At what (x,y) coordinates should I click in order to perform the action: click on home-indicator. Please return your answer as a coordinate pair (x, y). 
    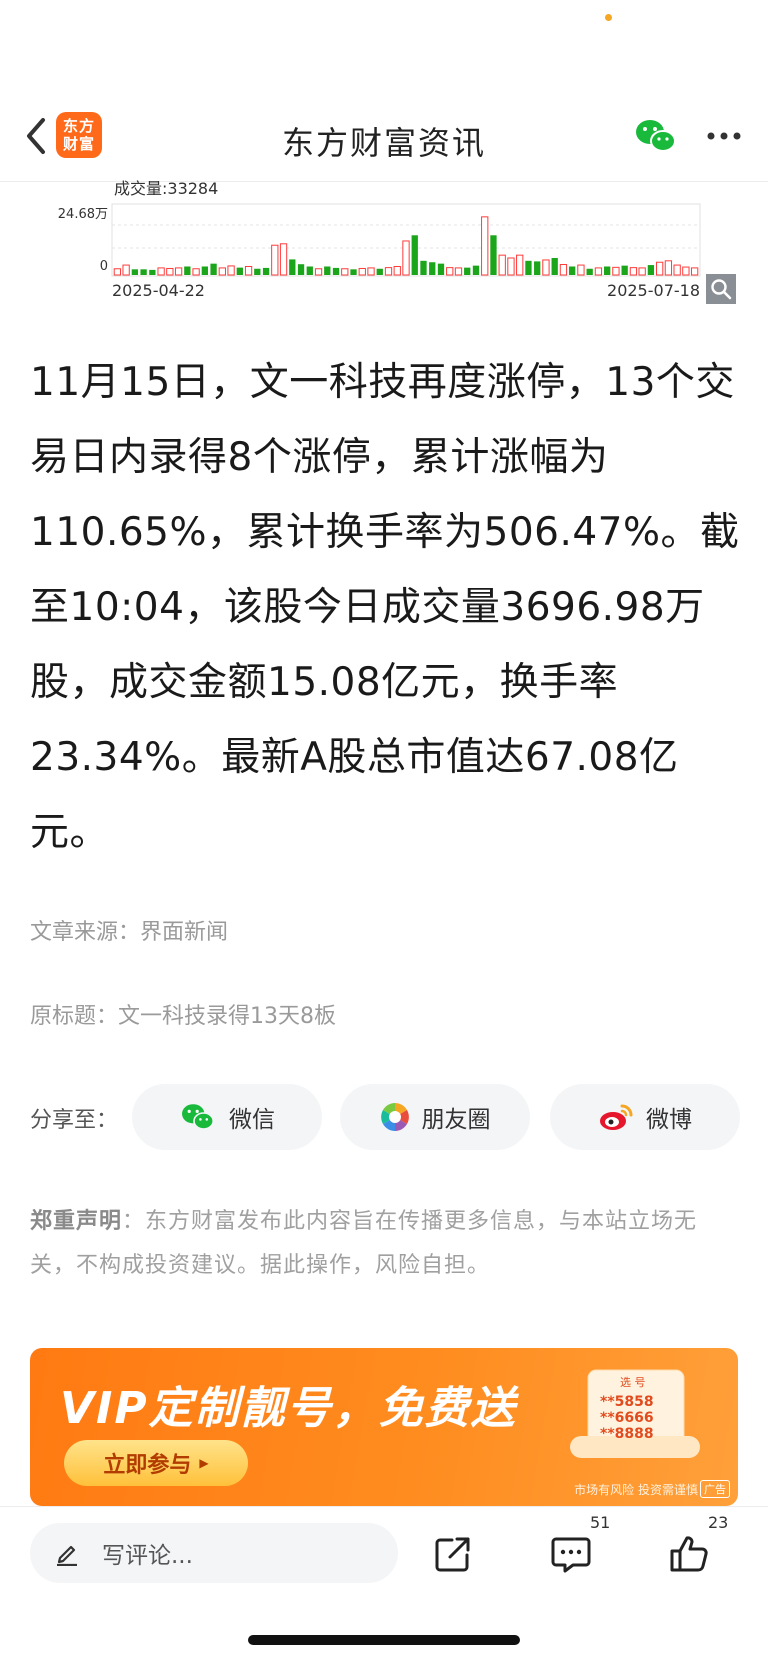
    Looking at the image, I should click on (384, 1640).